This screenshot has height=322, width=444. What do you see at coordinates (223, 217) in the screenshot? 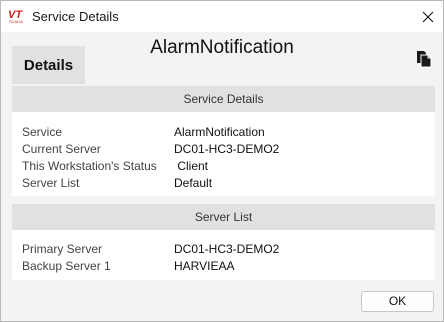
I see `server-list-heading: Server List` at bounding box center [223, 217].